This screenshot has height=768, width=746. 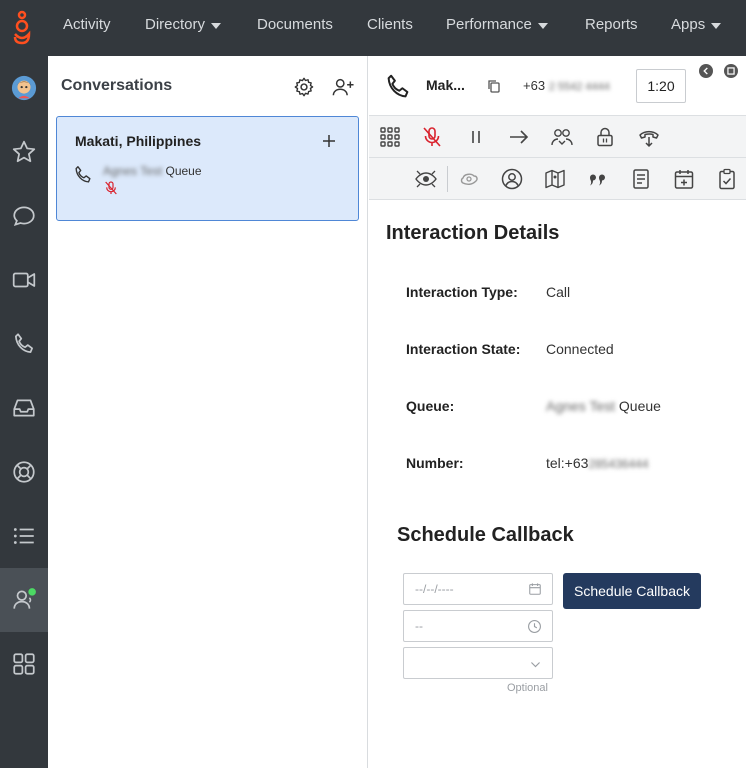 I want to click on left-sidebar, so click(x=24, y=412).